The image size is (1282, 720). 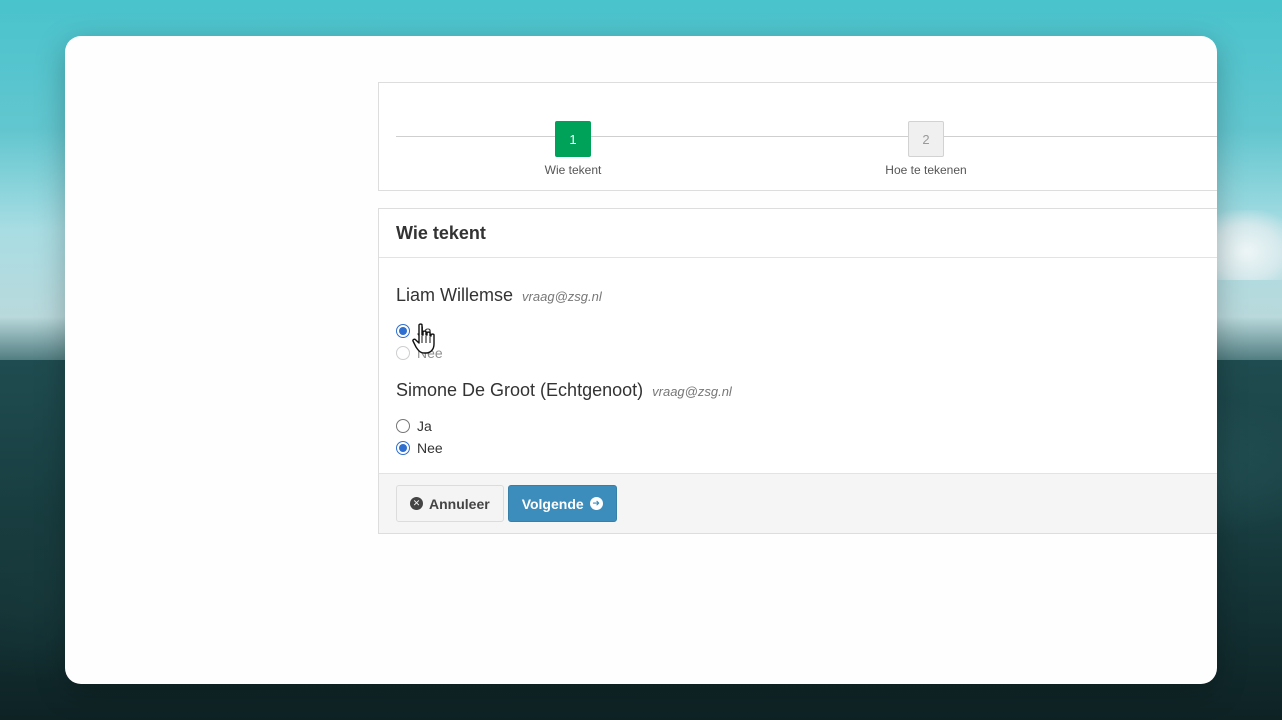 What do you see at coordinates (806, 295) in the screenshot?
I see `signer-heading: Liam Willemse vraag@zsg.nl` at bounding box center [806, 295].